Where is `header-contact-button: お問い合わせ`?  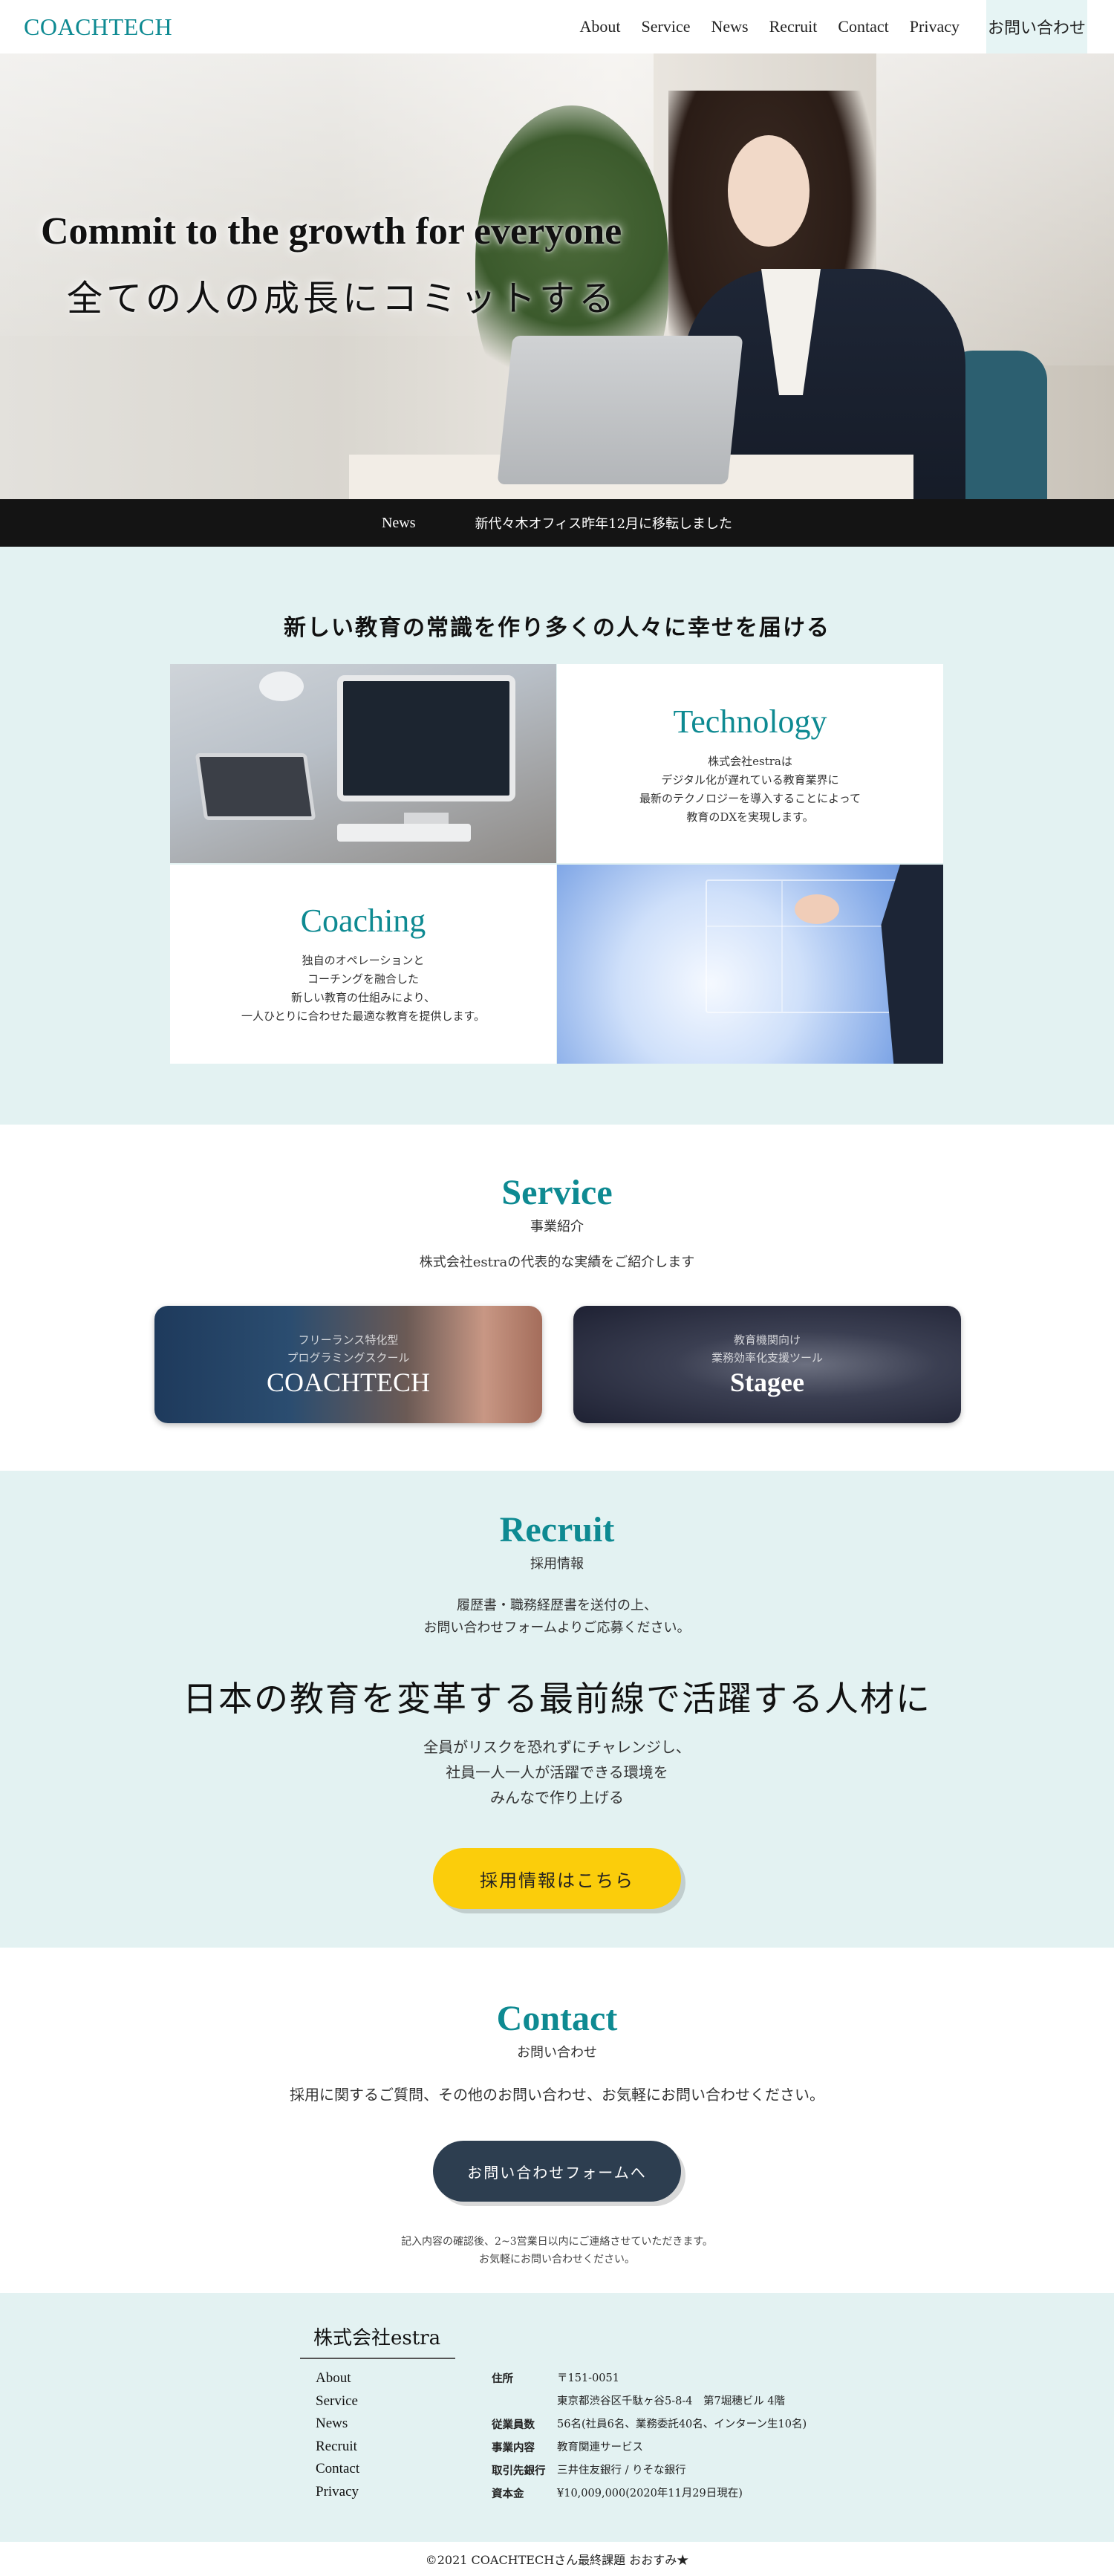
header-contact-button: お問い合わせ is located at coordinates (1036, 27).